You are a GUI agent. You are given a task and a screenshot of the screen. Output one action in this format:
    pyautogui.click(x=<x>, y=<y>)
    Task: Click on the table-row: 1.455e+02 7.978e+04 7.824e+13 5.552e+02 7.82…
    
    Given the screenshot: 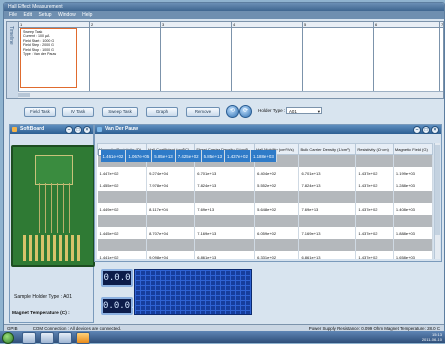 What is the action you would take?
    pyautogui.click(x=265, y=185)
    